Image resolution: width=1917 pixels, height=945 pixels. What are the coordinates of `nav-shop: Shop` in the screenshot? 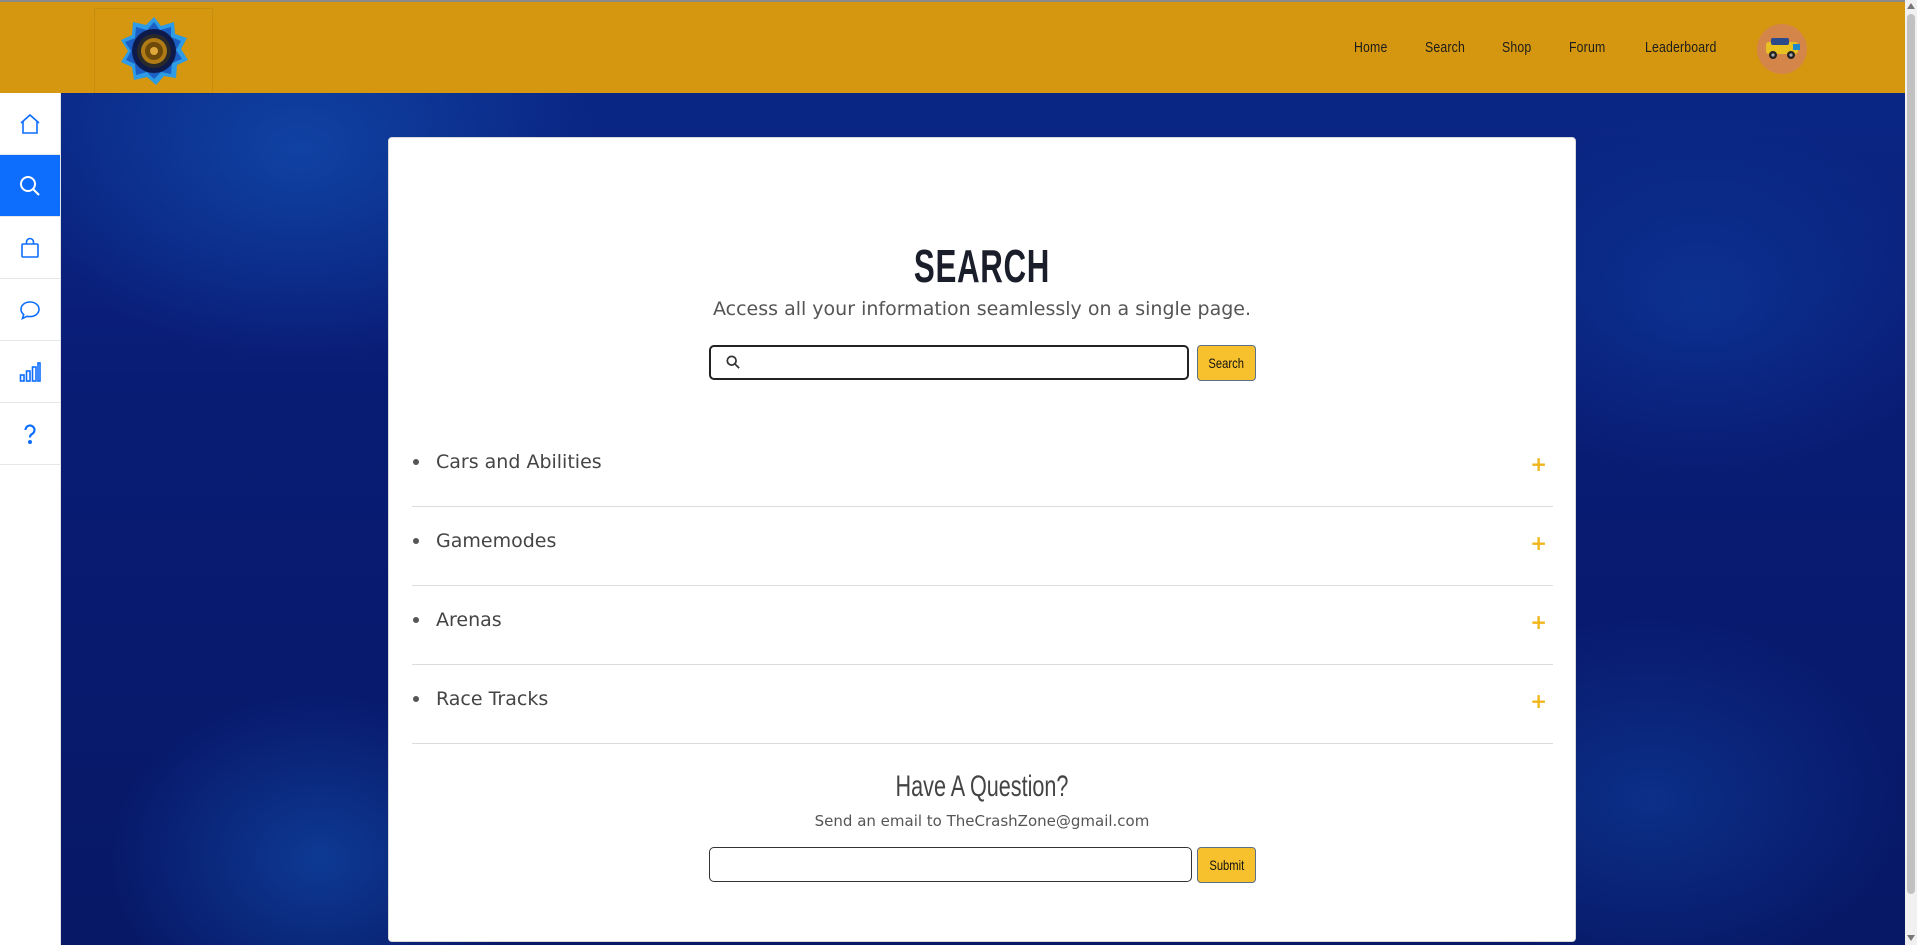 It's located at (1516, 47).